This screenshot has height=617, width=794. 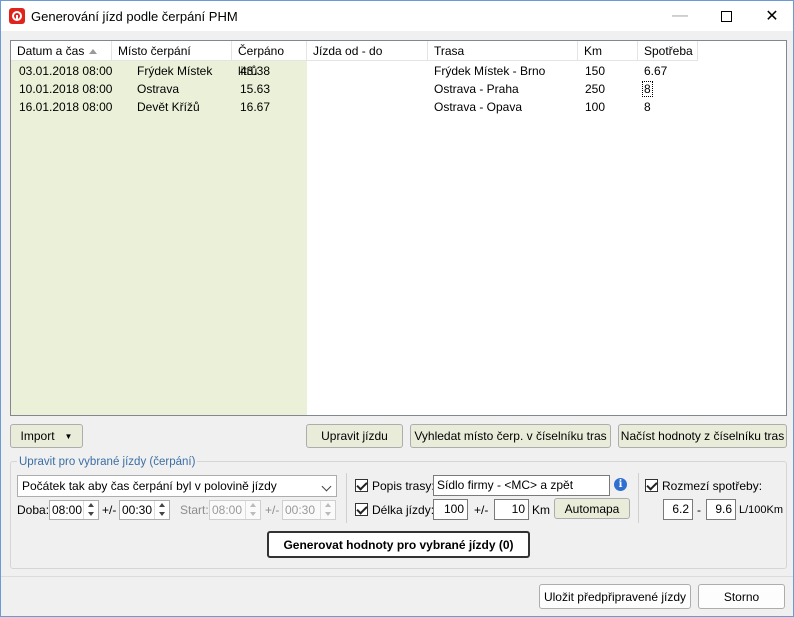 I want to click on table-row-3-misto: Devět Křížů, so click(x=168, y=107).